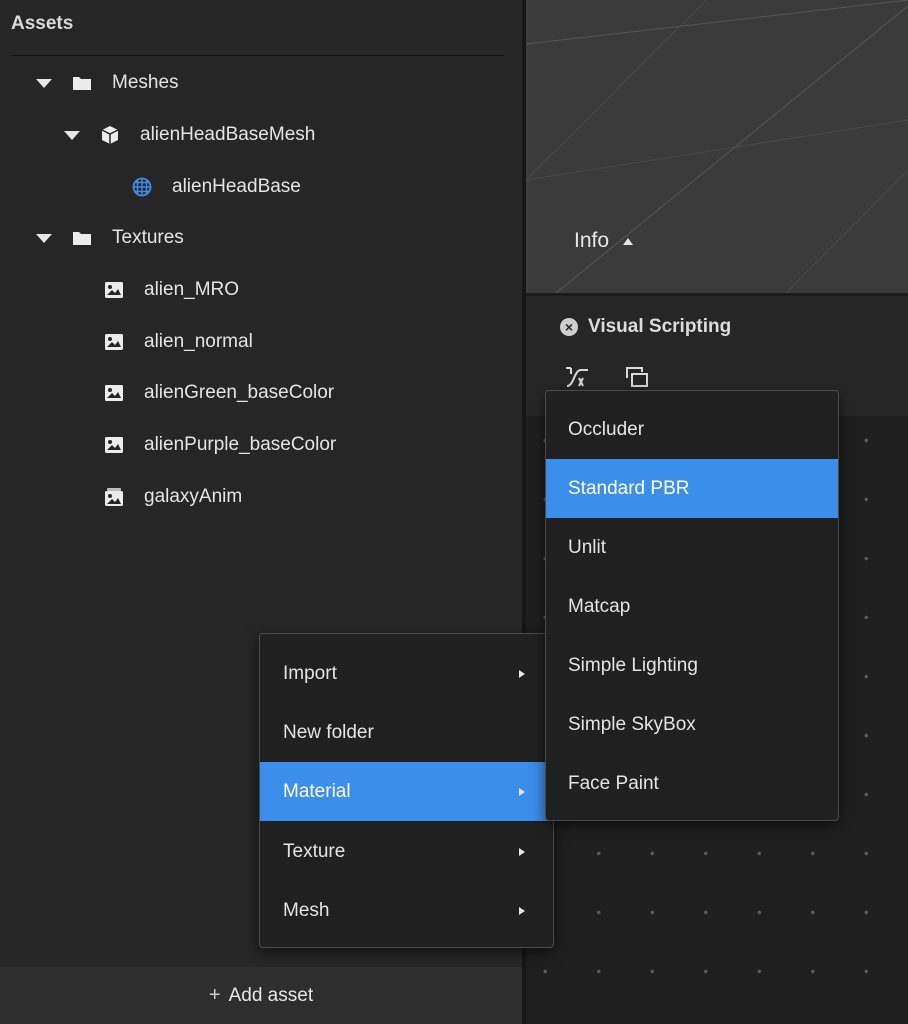  Describe the element at coordinates (613, 783) in the screenshot. I see `menu-item-label: Face Paint` at that location.